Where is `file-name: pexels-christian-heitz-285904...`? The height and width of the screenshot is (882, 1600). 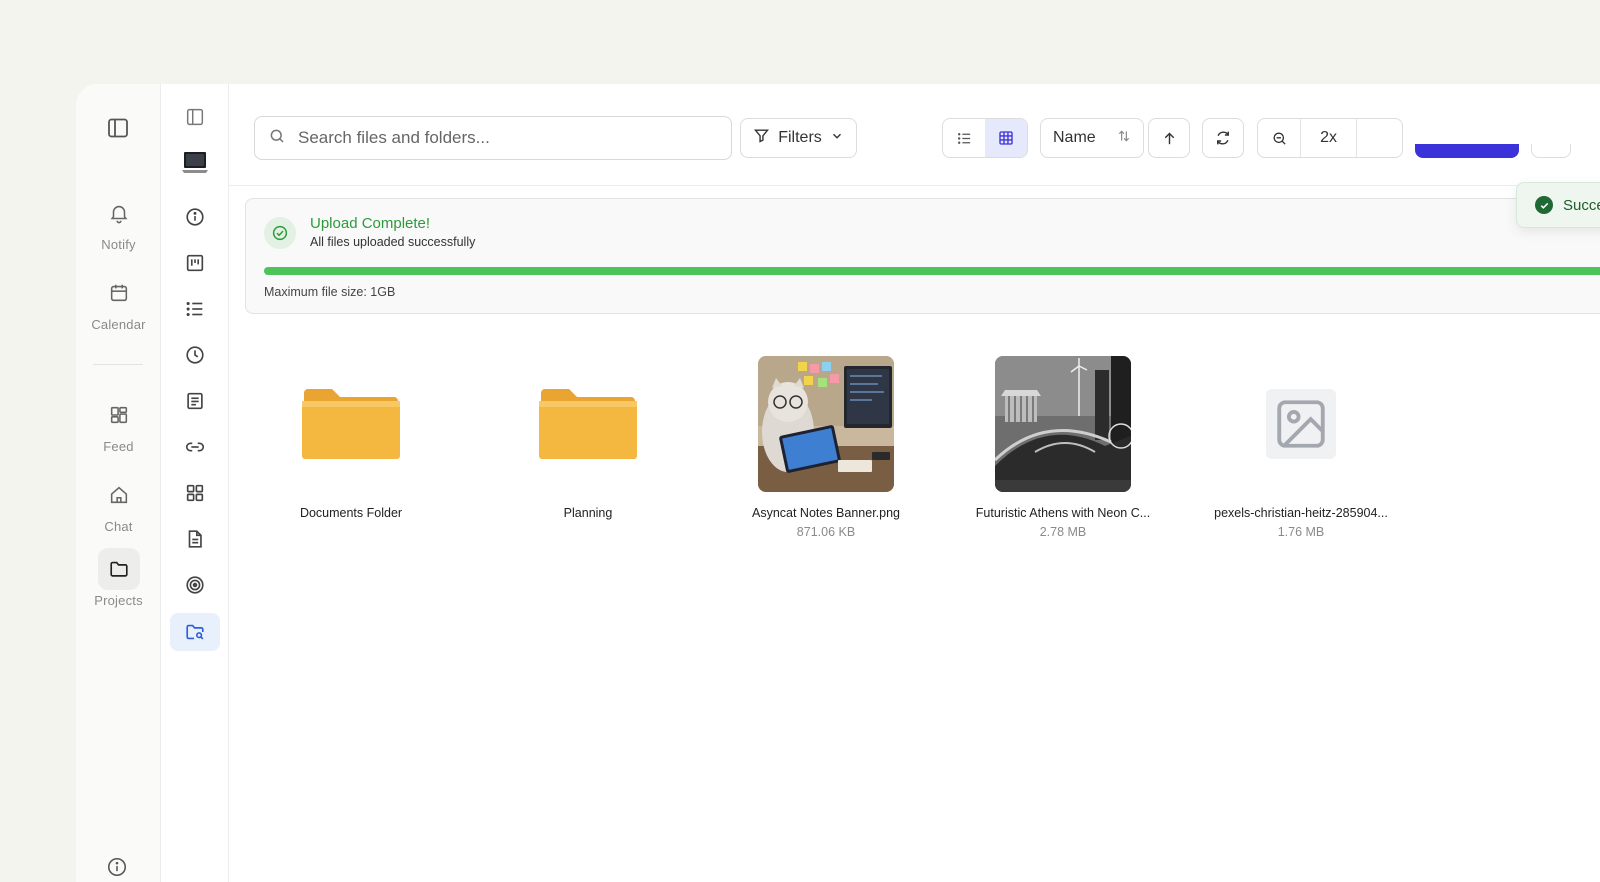 file-name: pexels-christian-heitz-285904... is located at coordinates (1301, 513).